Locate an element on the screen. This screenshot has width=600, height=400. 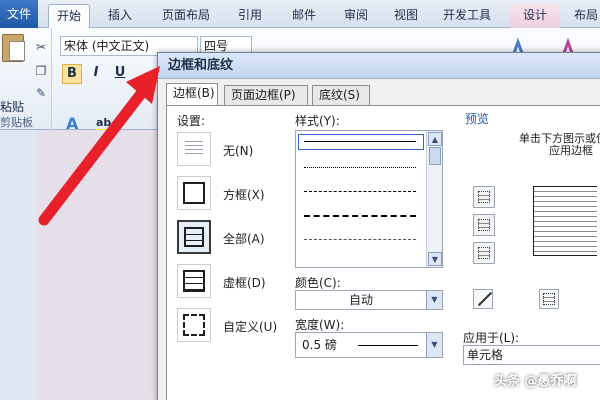
style-dotted is located at coordinates (360, 167).